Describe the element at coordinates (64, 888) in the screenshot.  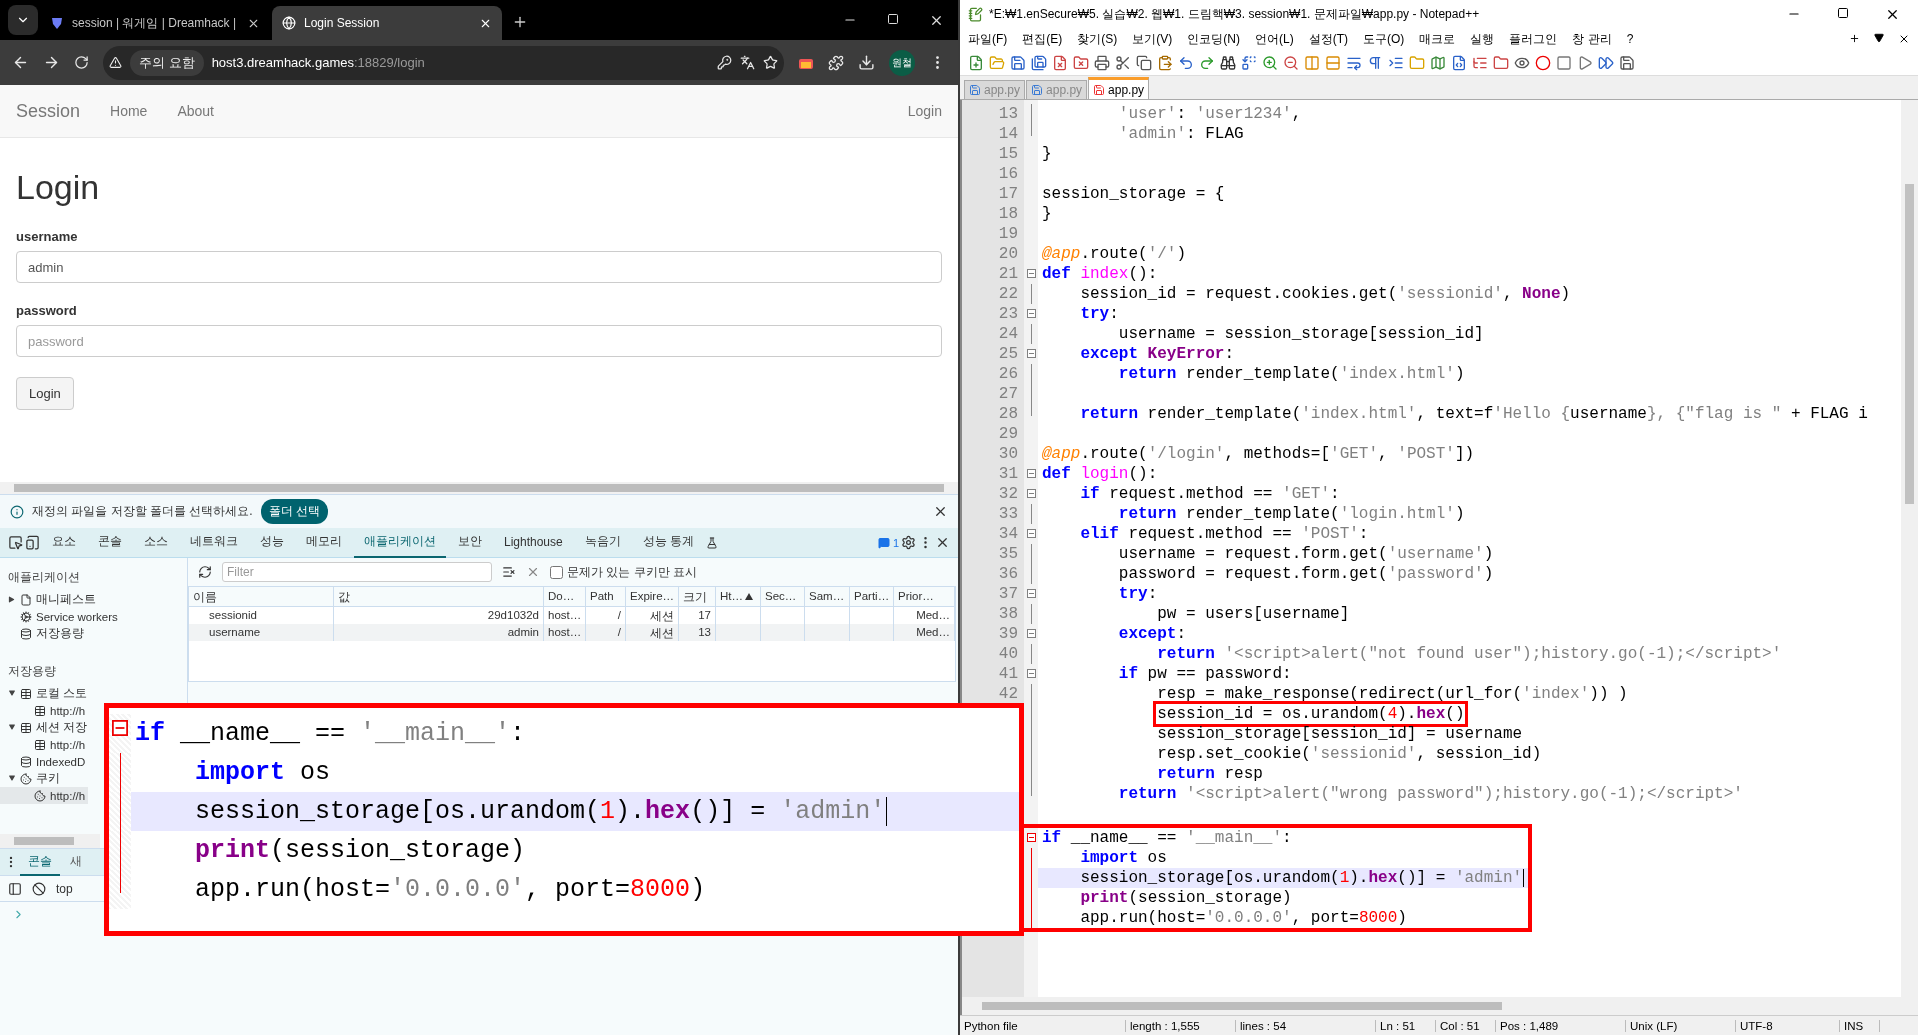
I see `context-selector: top` at that location.